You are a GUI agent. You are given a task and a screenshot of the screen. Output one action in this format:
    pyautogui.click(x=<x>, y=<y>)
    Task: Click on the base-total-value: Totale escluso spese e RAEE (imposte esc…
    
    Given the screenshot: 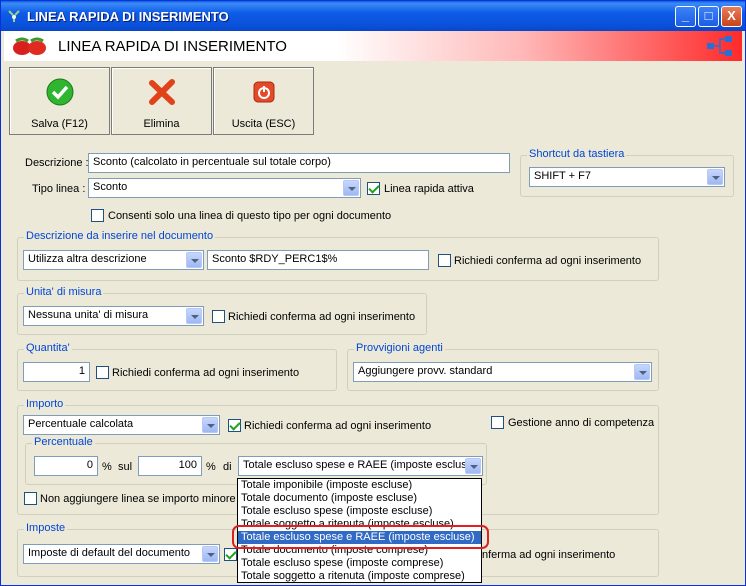 What is the action you would take?
    pyautogui.click(x=360, y=465)
    